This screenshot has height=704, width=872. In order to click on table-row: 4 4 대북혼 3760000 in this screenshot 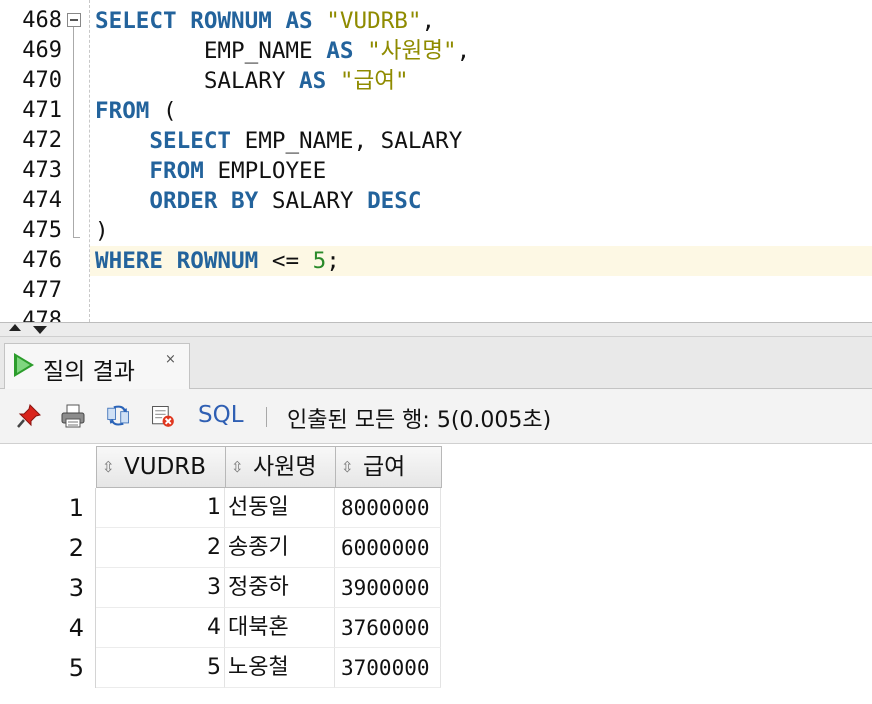, I will do `click(436, 628)`.